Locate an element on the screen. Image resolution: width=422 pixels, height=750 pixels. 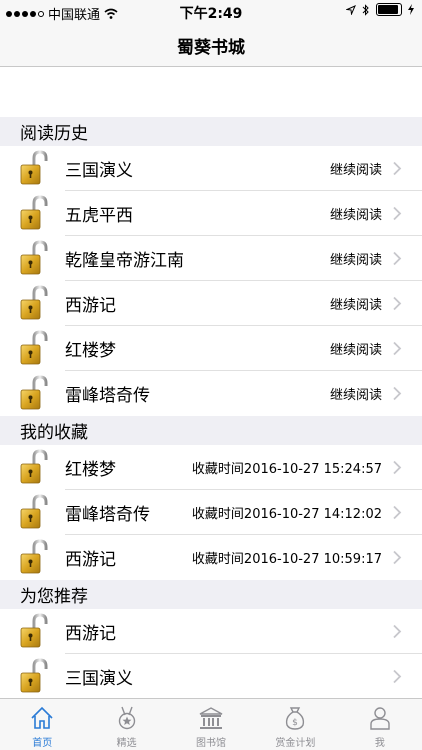
banner-spacer is located at coordinates (211, 92).